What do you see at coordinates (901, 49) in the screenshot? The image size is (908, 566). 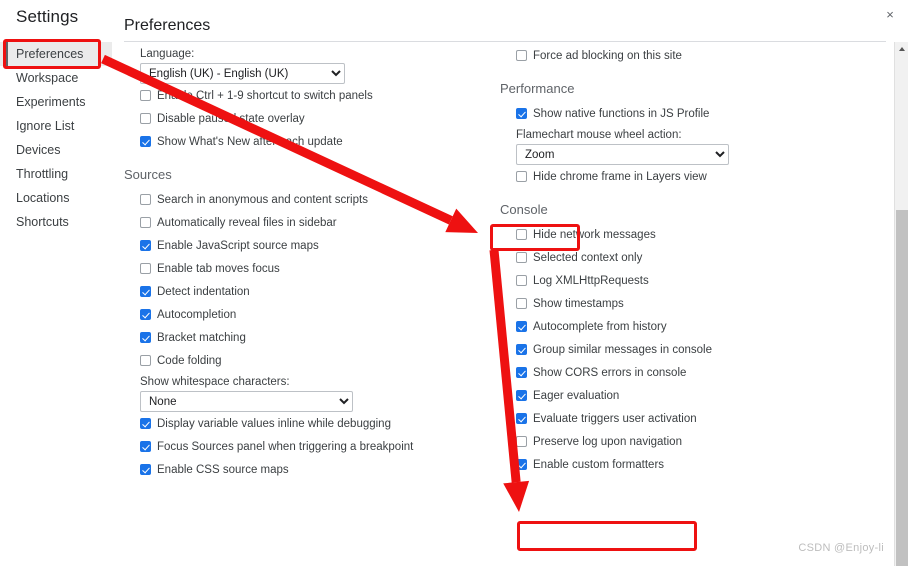 I see `scroll-up-arrow-icon` at bounding box center [901, 49].